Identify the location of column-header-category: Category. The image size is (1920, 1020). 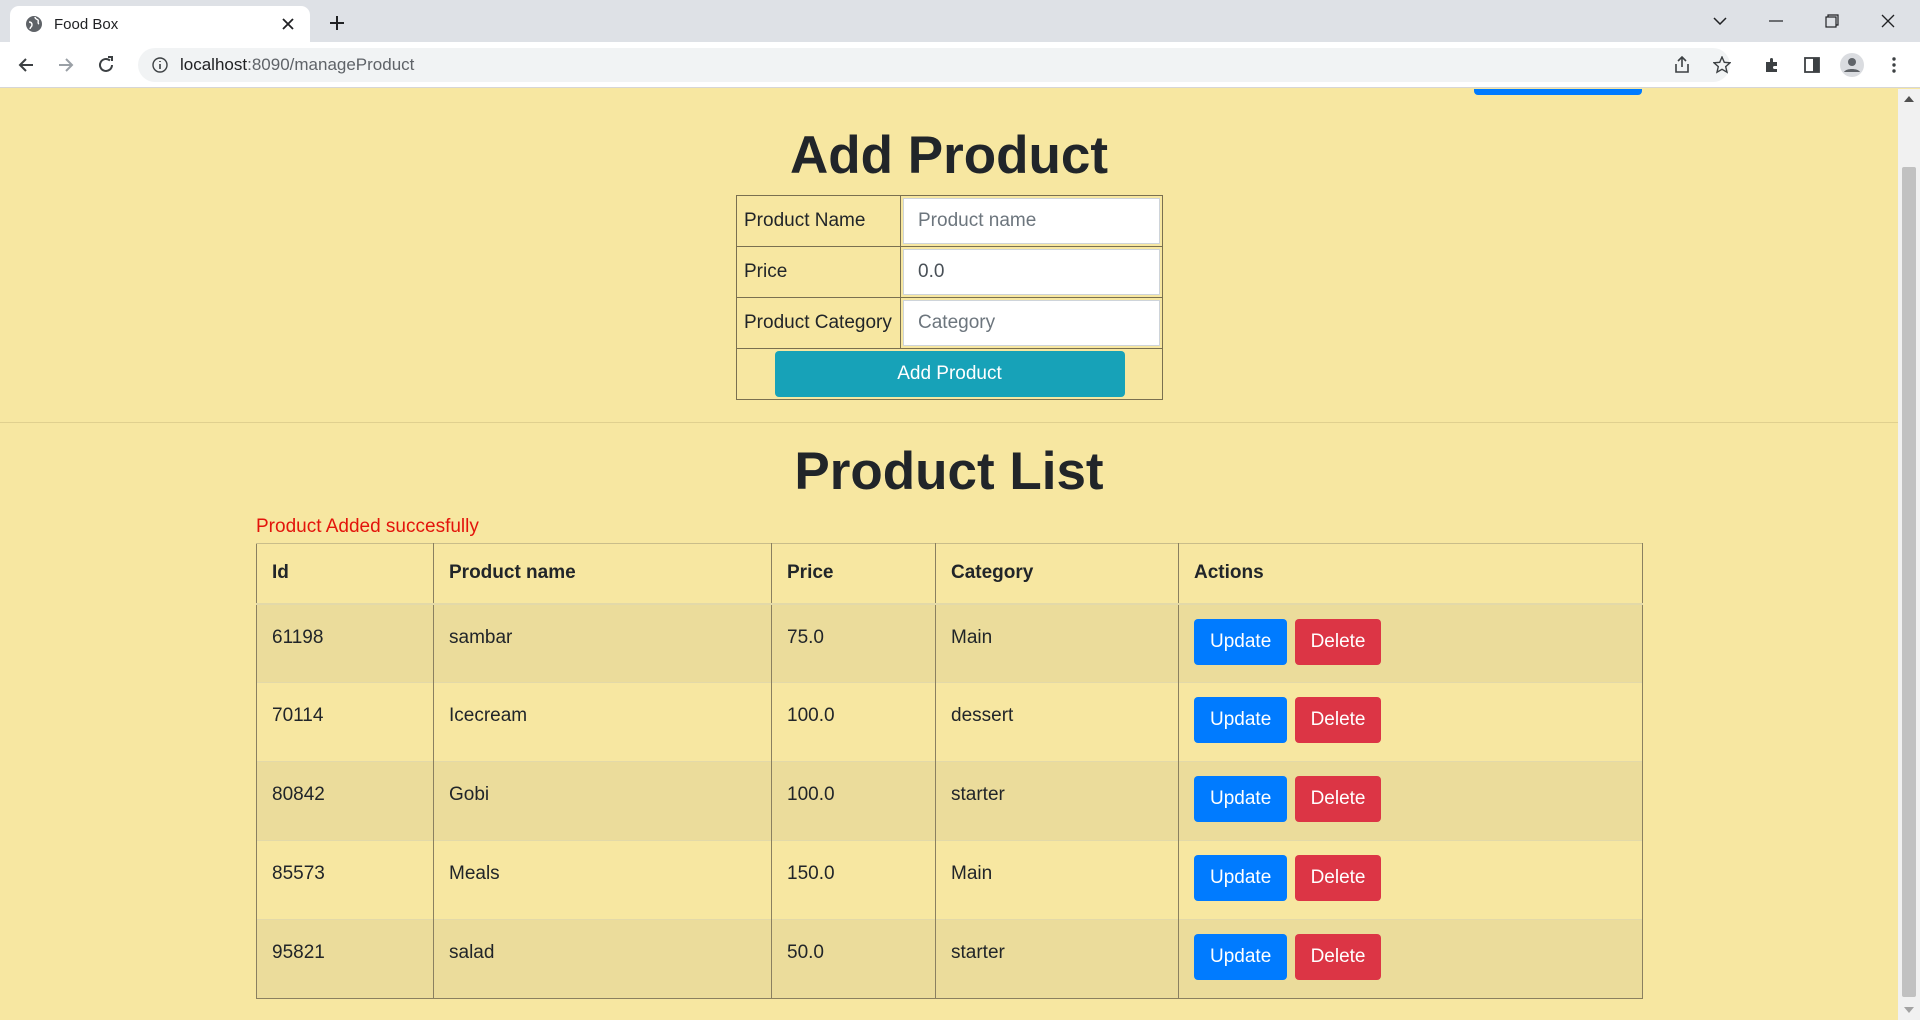
(1057, 574).